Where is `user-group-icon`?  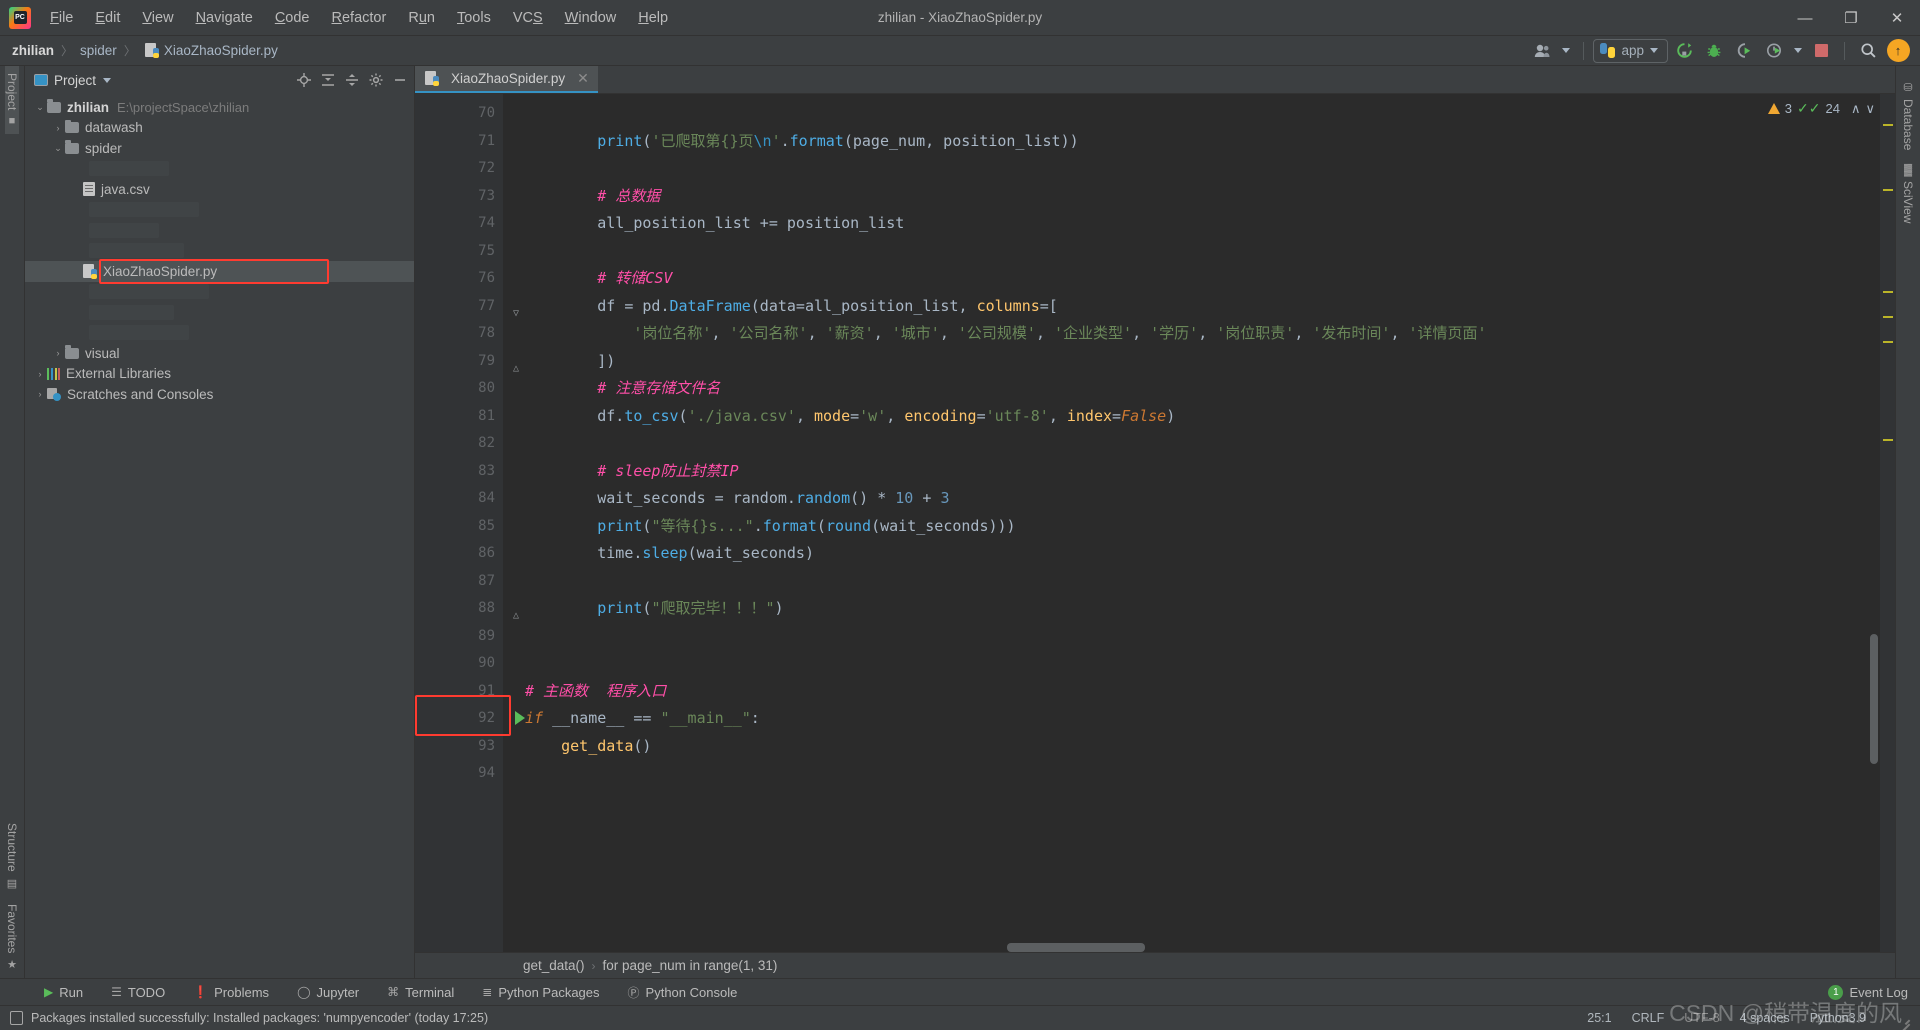 user-group-icon is located at coordinates (1542, 51).